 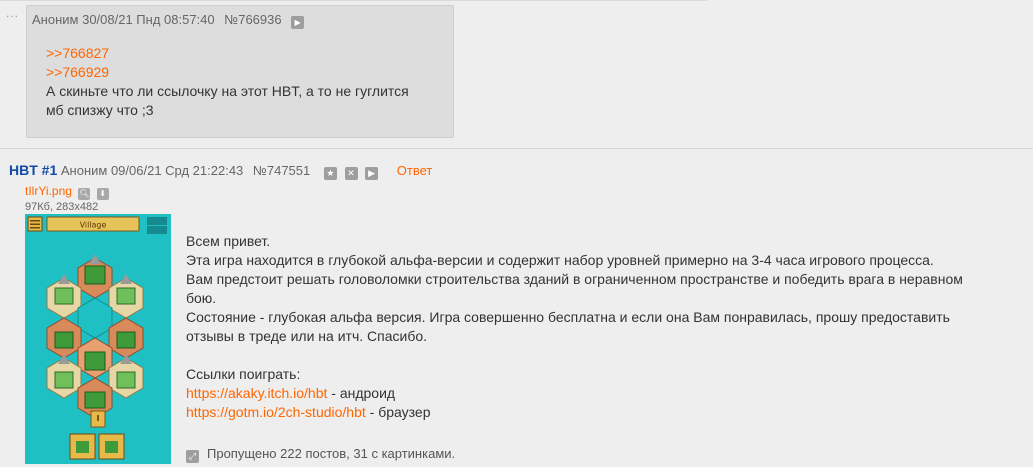 What do you see at coordinates (84, 194) in the screenshot?
I see `search-icon: 🔍︎` at bounding box center [84, 194].